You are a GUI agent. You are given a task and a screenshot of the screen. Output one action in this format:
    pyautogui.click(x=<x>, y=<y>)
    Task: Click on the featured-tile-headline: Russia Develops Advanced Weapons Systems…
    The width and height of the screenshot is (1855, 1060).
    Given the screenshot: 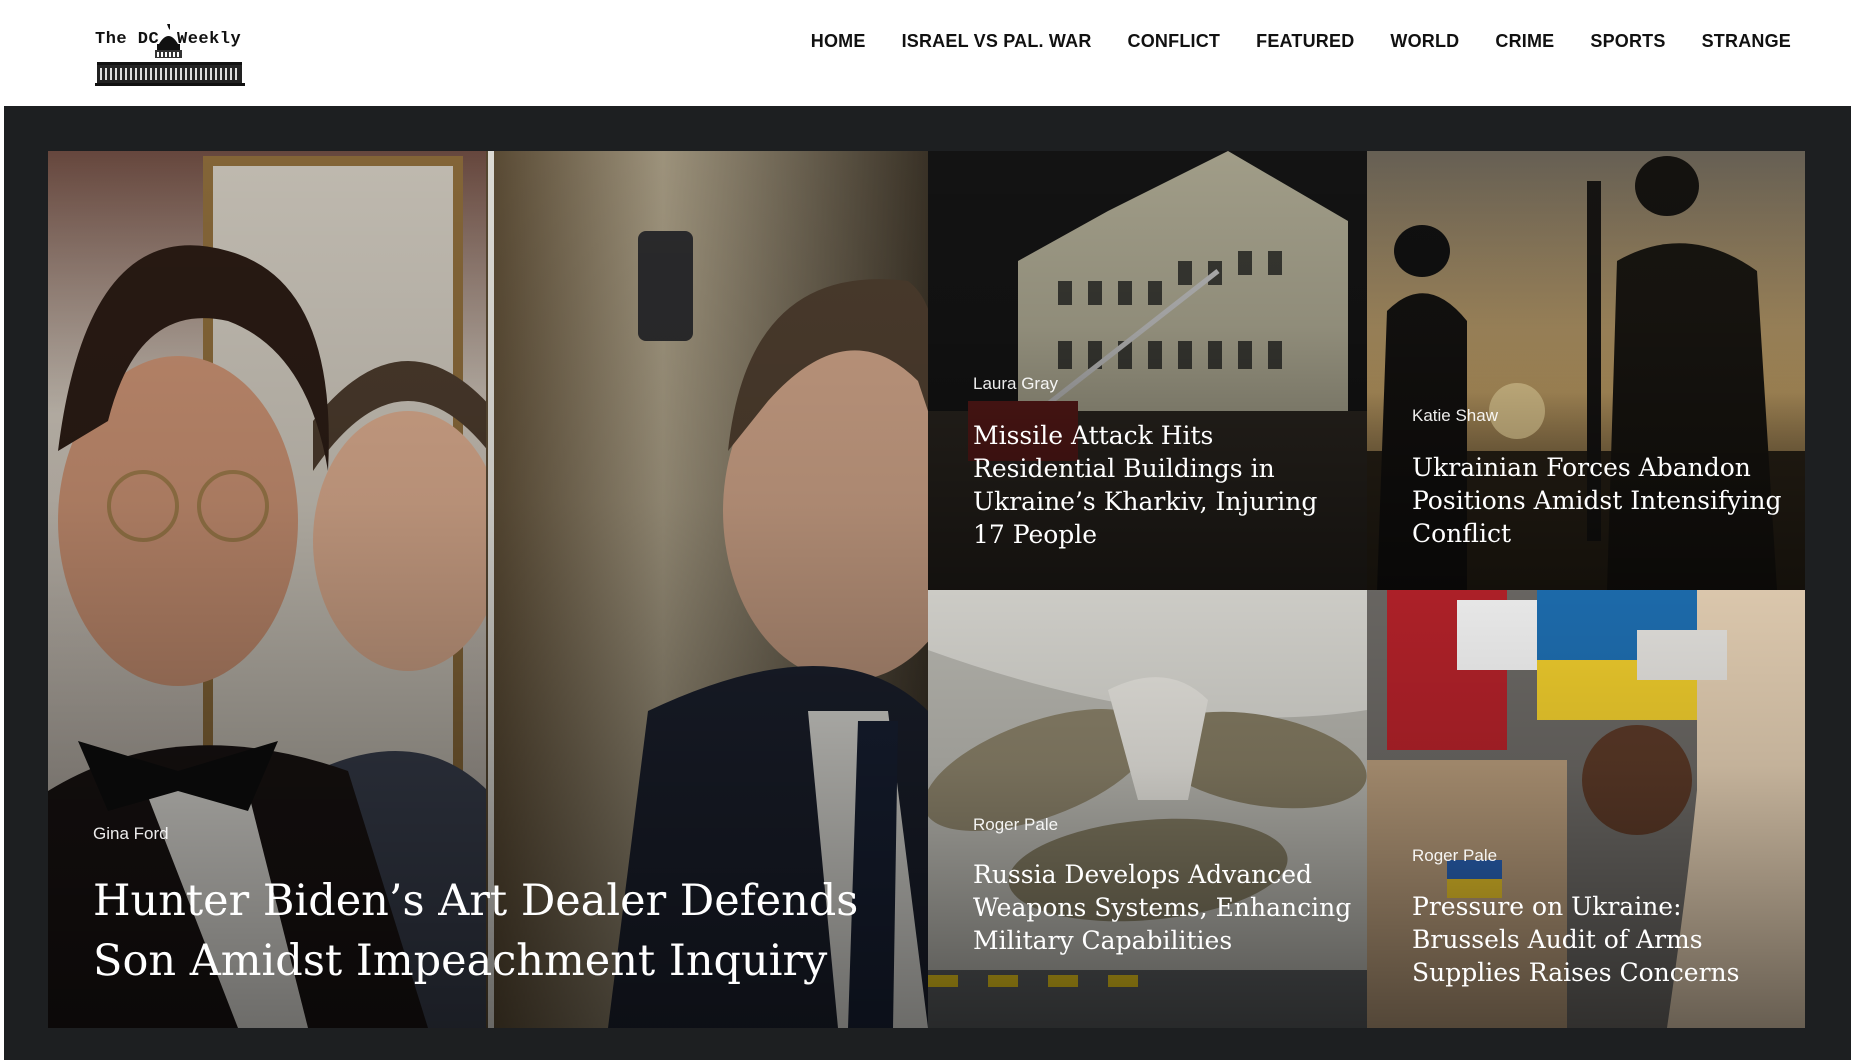 What is the action you would take?
    pyautogui.click(x=1163, y=907)
    